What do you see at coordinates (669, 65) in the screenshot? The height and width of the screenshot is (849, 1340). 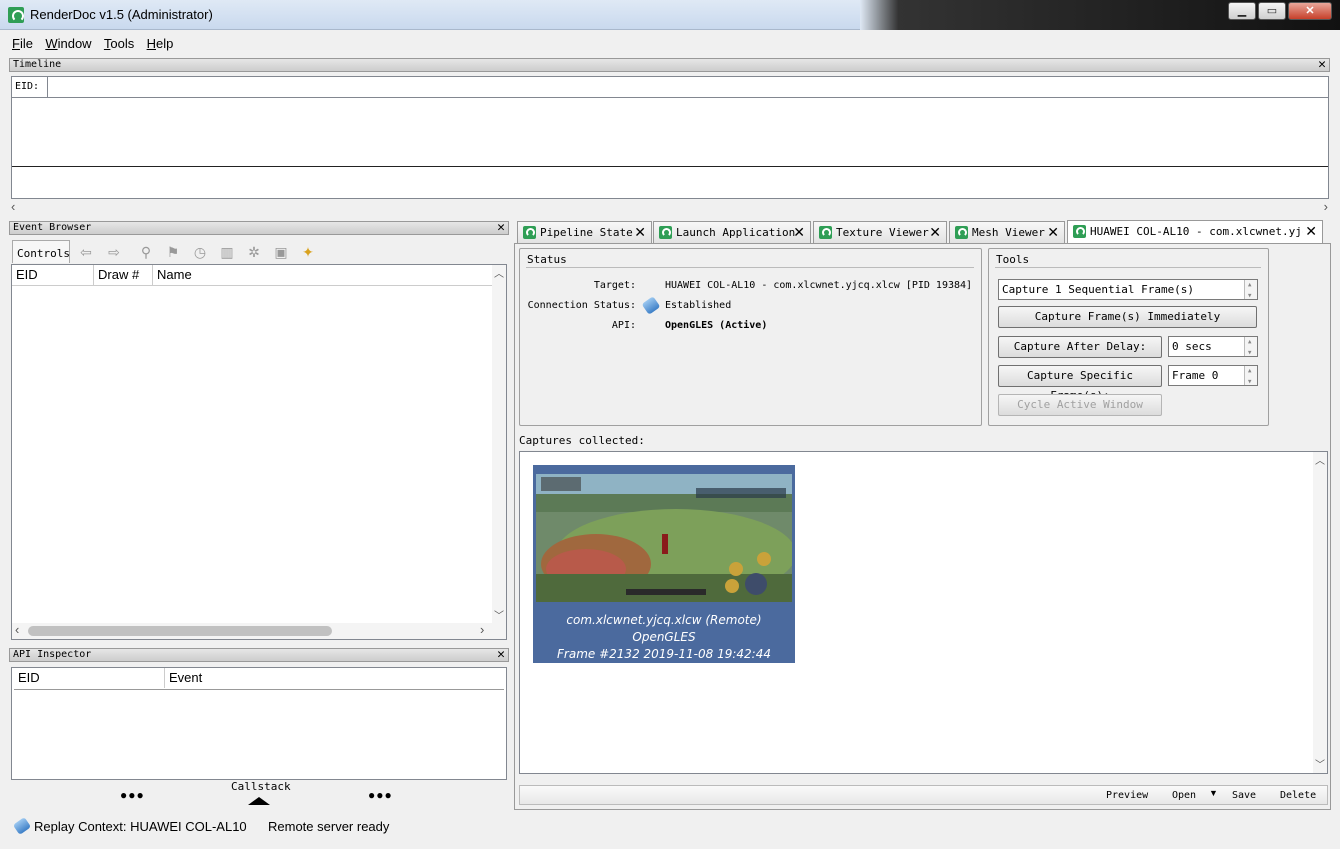 I see `timeline-header: Timeline ✕` at bounding box center [669, 65].